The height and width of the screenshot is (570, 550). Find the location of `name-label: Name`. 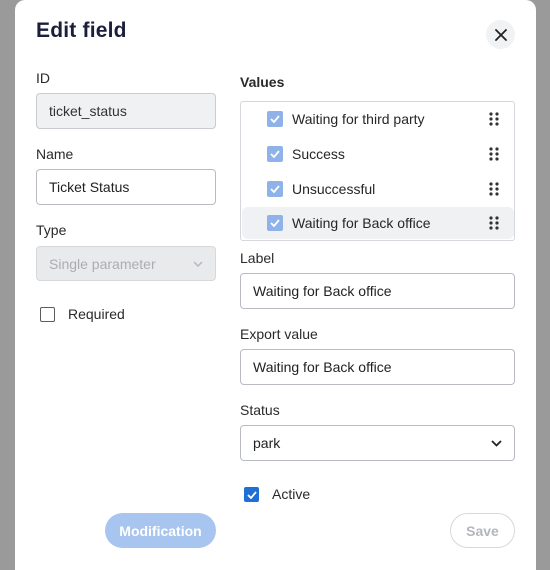

name-label: Name is located at coordinates (55, 154).